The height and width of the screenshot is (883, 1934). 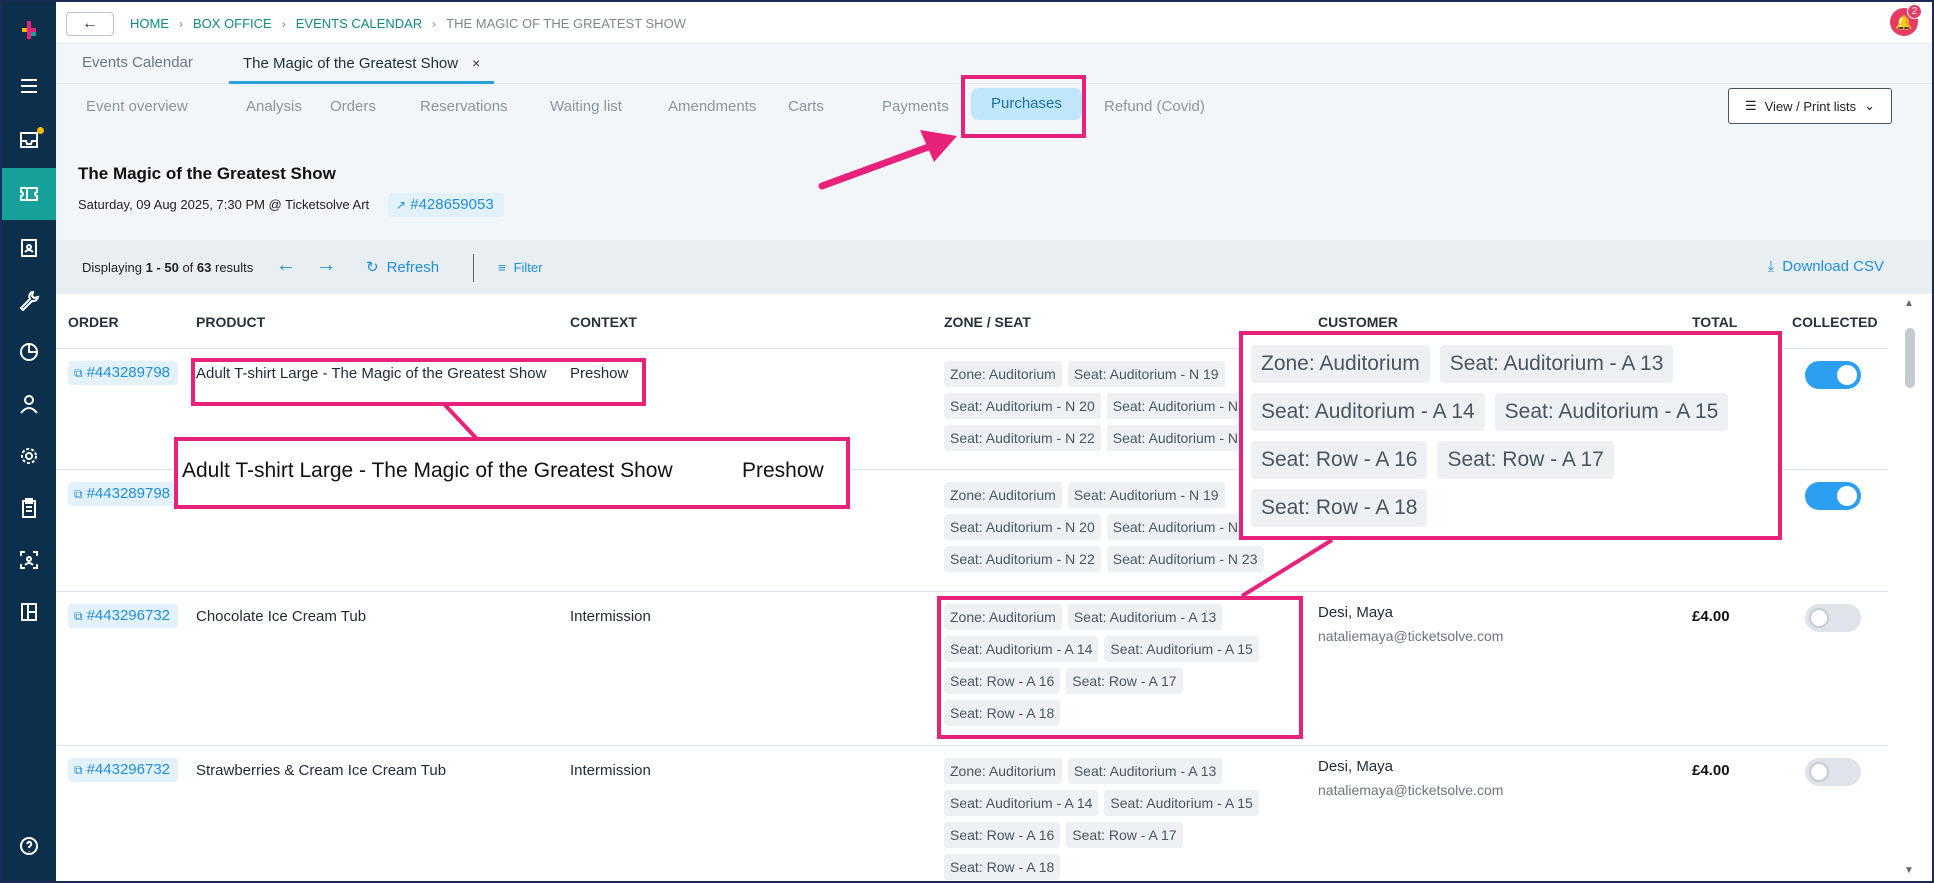 I want to click on results-range: 1 - 50, so click(x=162, y=267).